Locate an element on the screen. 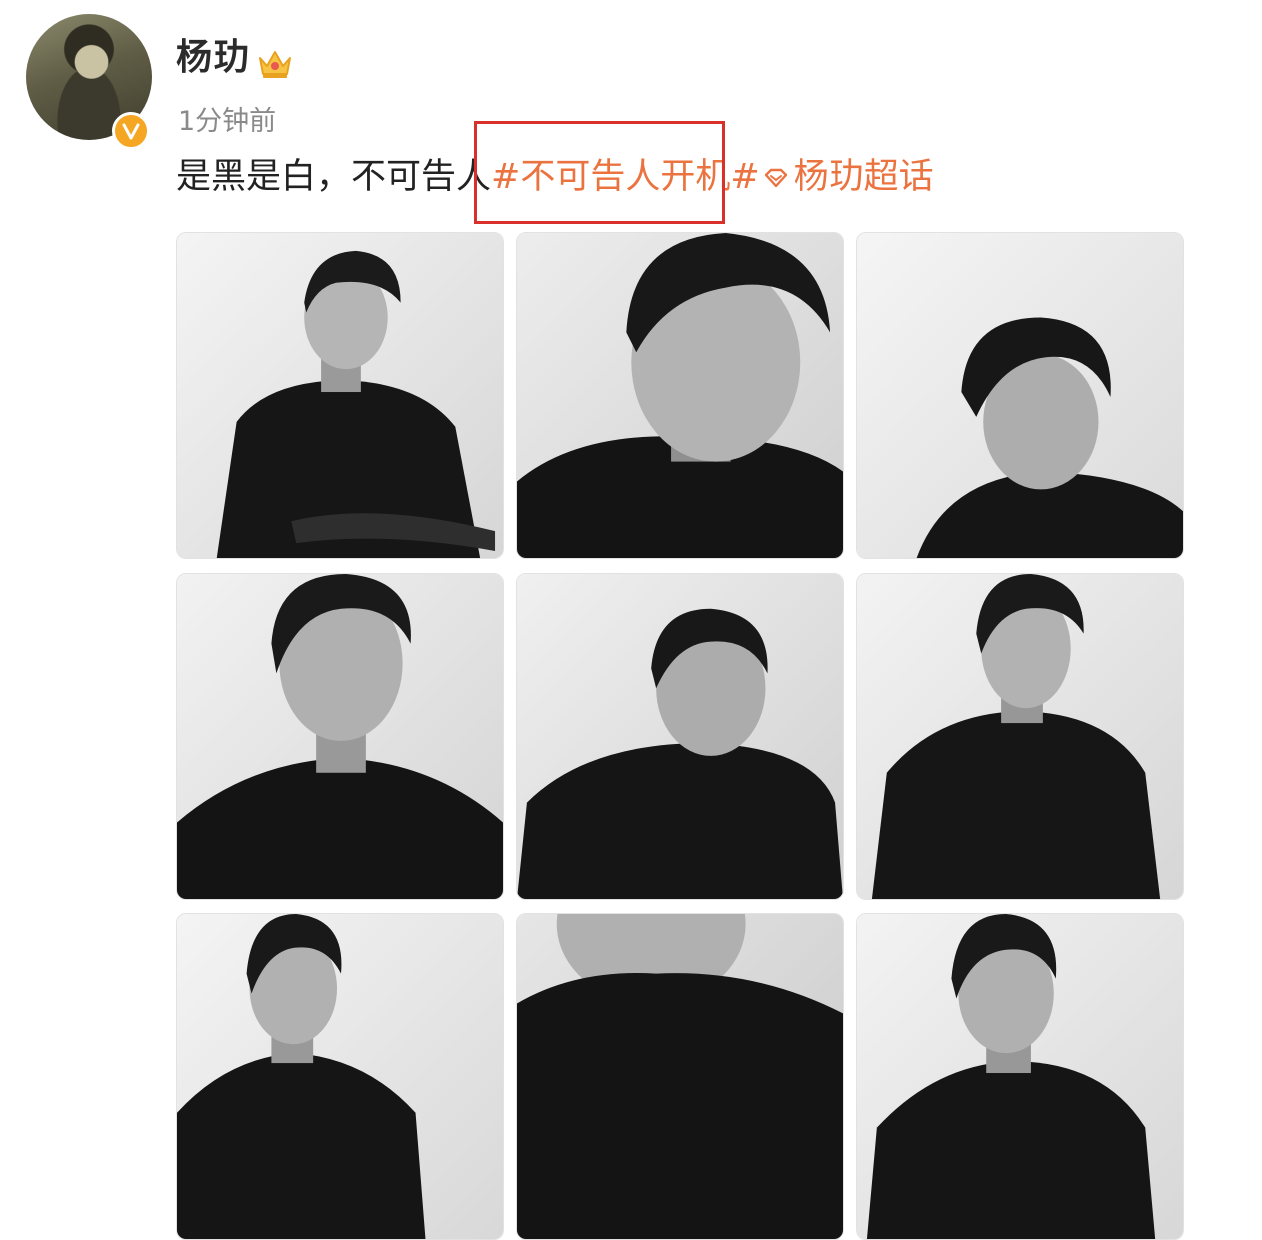 Image resolution: width=1262 pixels, height=1240 pixels. post-timestamp: 1分钟前 is located at coordinates (227, 121).